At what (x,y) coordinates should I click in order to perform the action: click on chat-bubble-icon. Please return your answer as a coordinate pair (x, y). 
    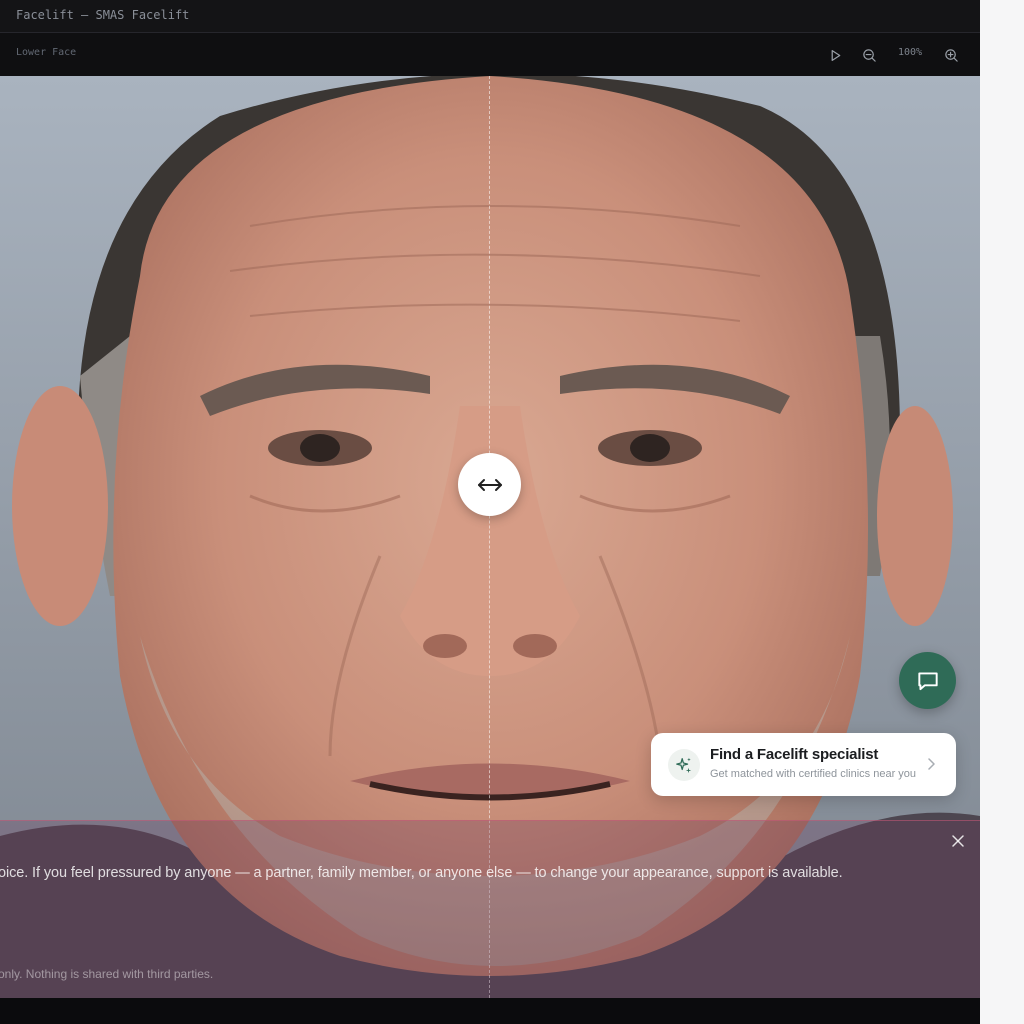
    Looking at the image, I should click on (927, 680).